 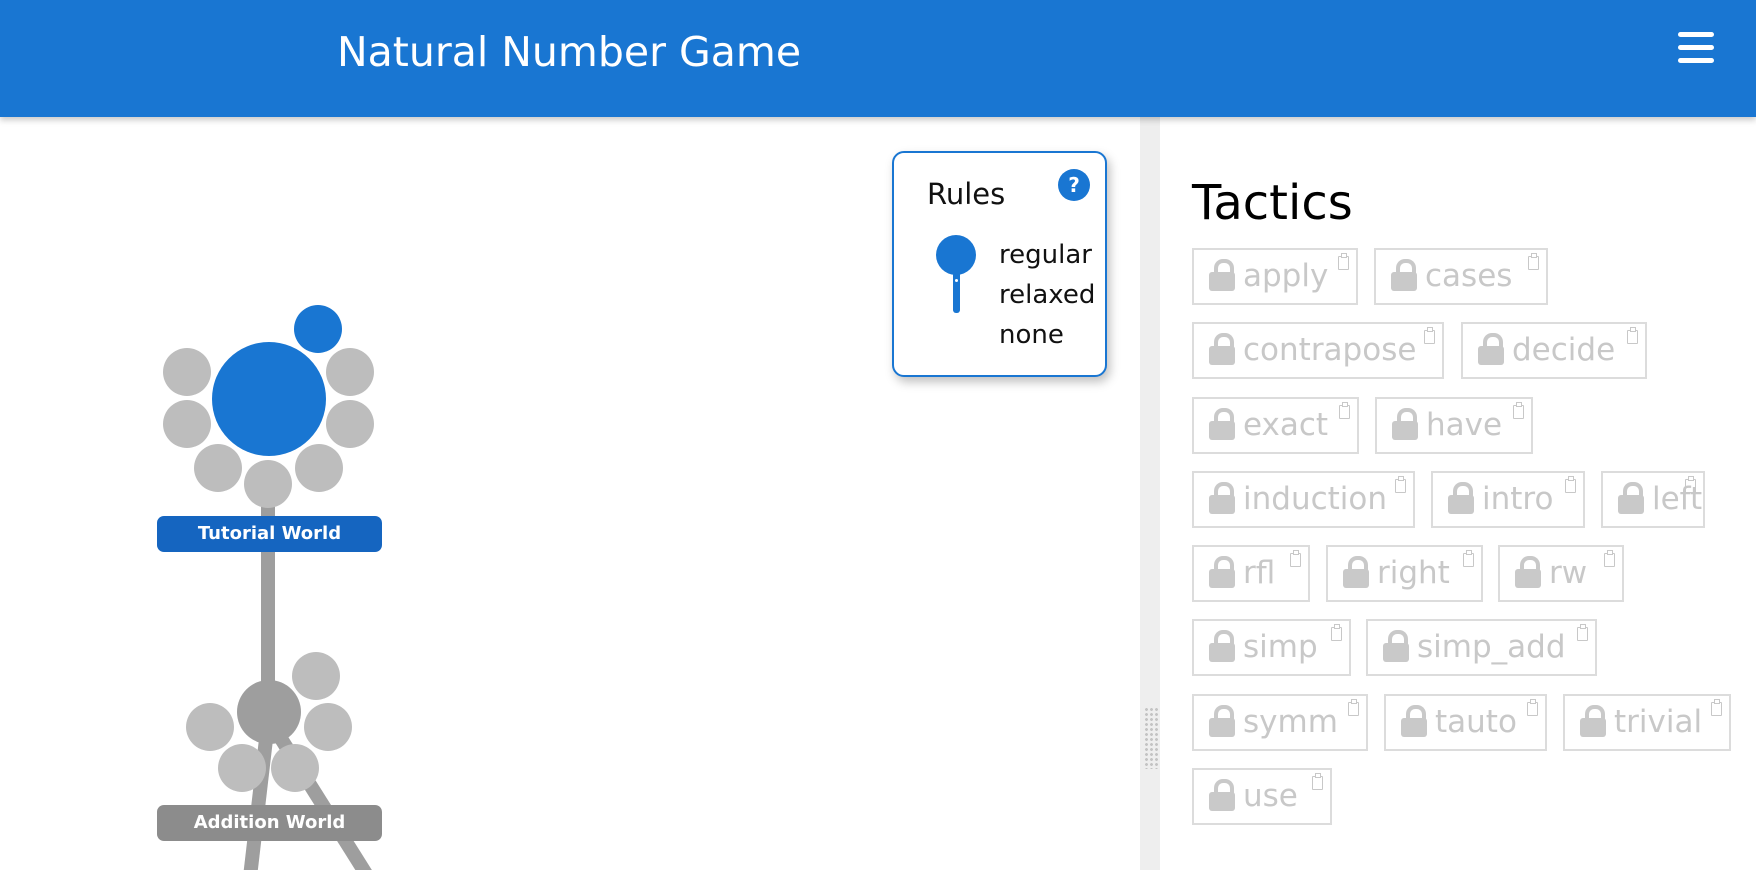 I want to click on tactic-intro: intro, so click(x=1508, y=499).